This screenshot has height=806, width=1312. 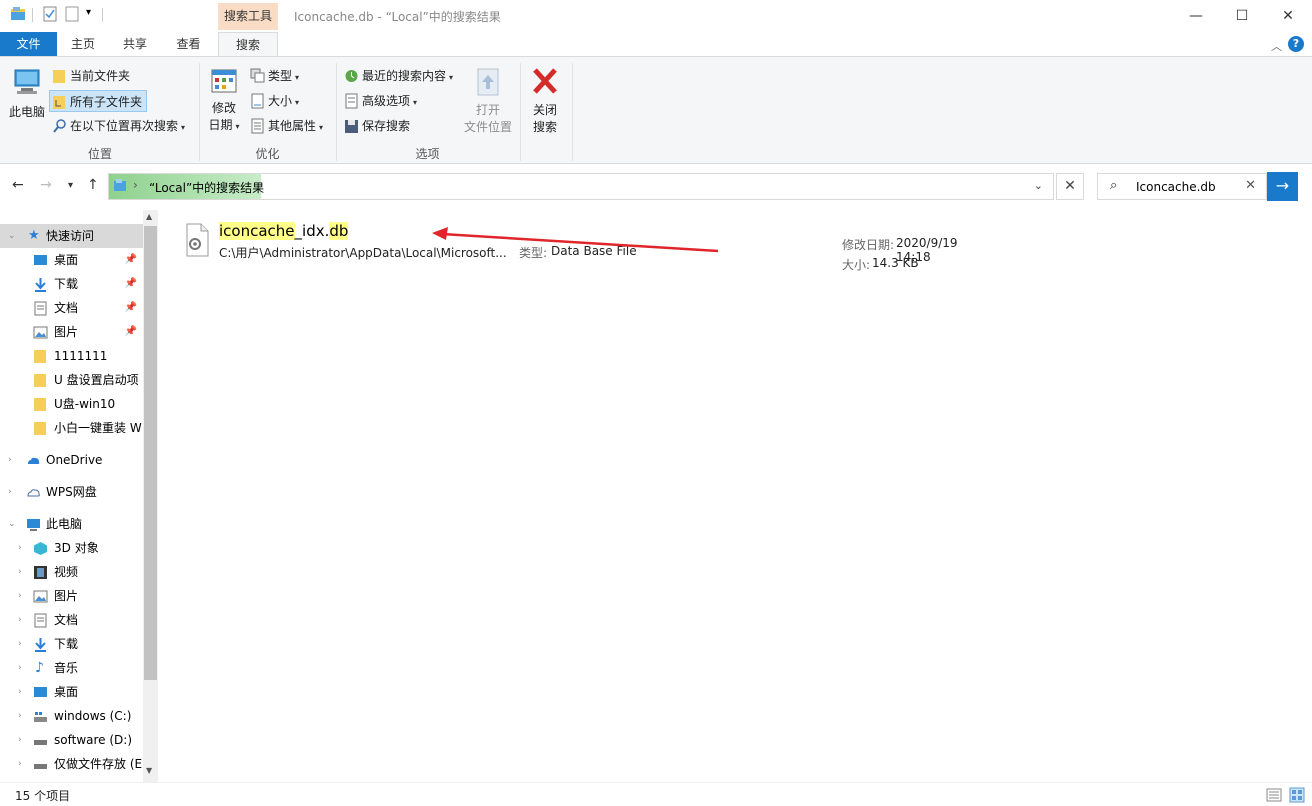 What do you see at coordinates (71, 492) in the screenshot?
I see `nav-wps: › WPS网盘` at bounding box center [71, 492].